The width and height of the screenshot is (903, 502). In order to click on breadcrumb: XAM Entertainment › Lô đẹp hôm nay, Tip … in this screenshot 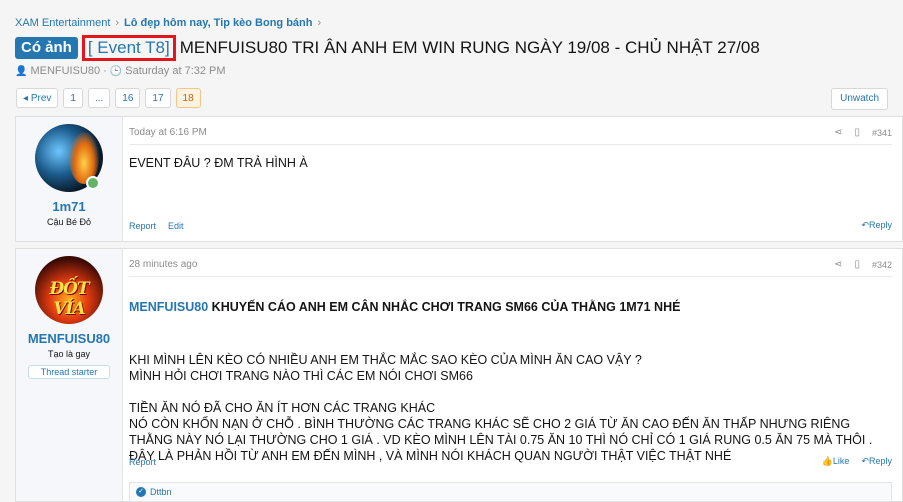, I will do `click(168, 23)`.